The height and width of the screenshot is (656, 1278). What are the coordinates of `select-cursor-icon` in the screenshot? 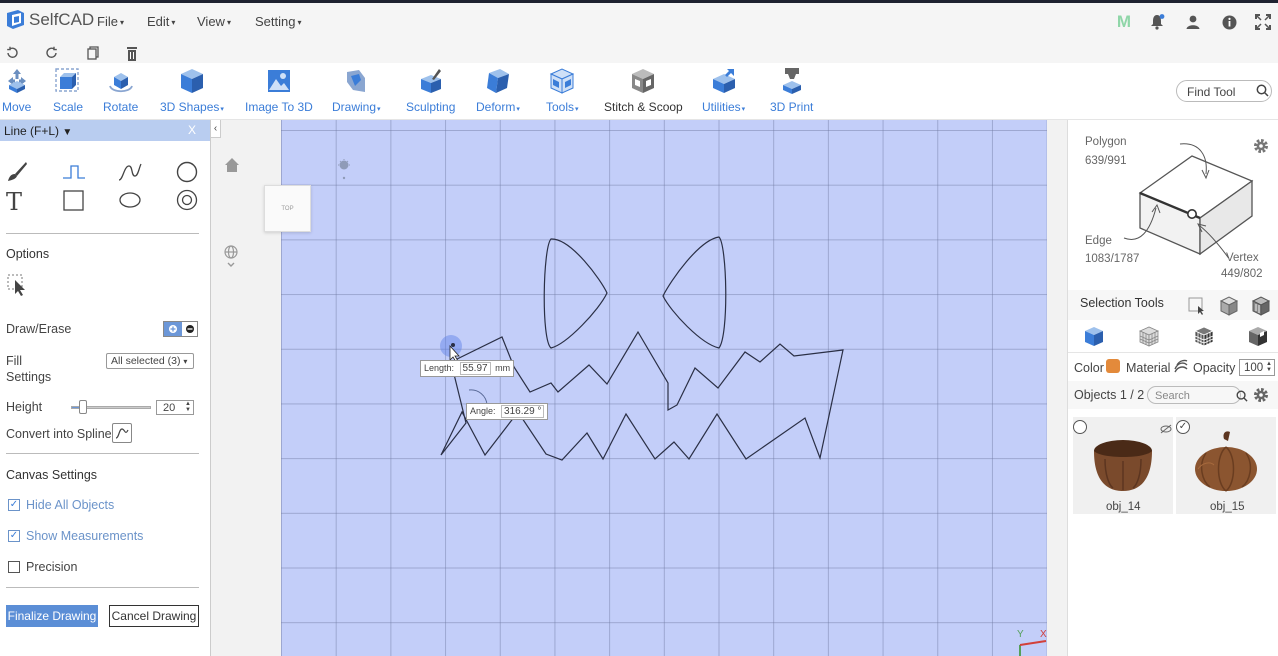 It's located at (18, 287).